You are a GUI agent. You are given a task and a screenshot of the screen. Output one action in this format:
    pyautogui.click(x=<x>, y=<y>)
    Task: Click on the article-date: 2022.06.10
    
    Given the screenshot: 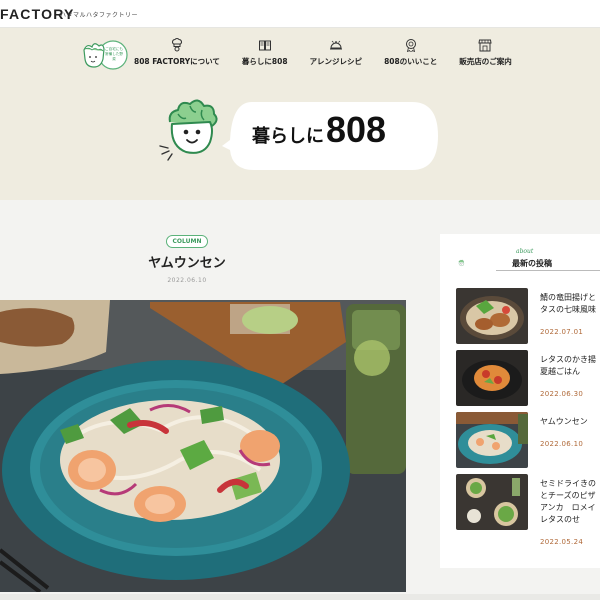 What is the action you would take?
    pyautogui.click(x=187, y=280)
    